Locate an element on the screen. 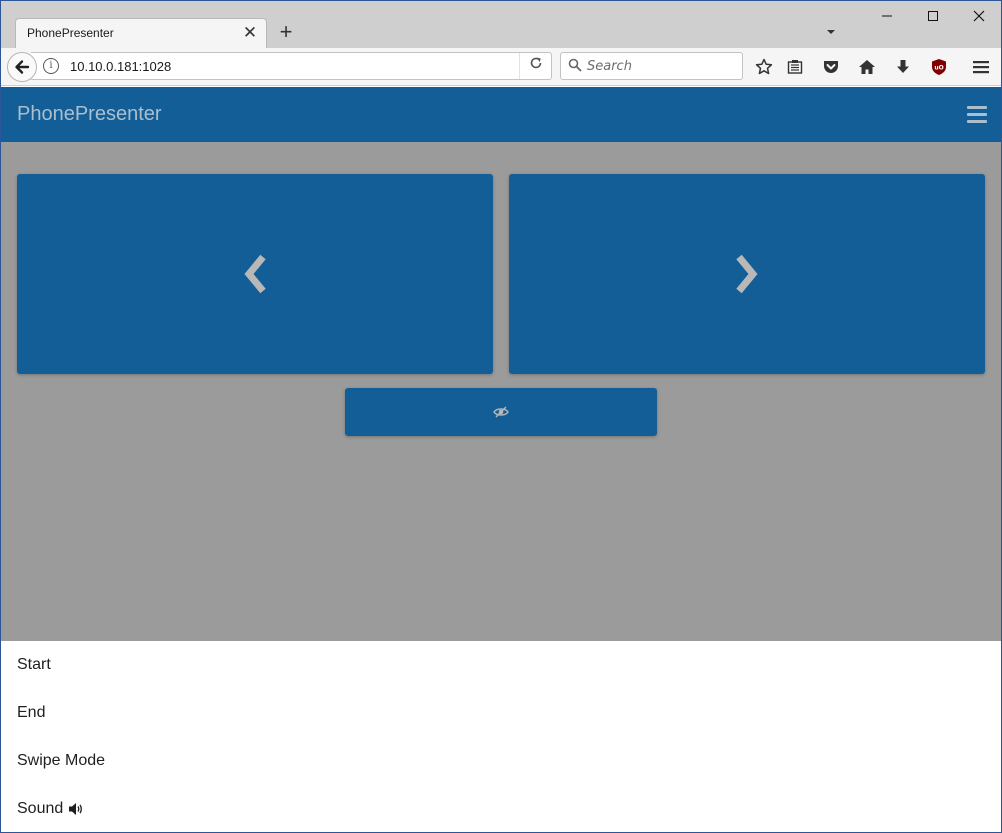 This screenshot has width=1002, height=833. previous-slide-button is located at coordinates (255, 274).